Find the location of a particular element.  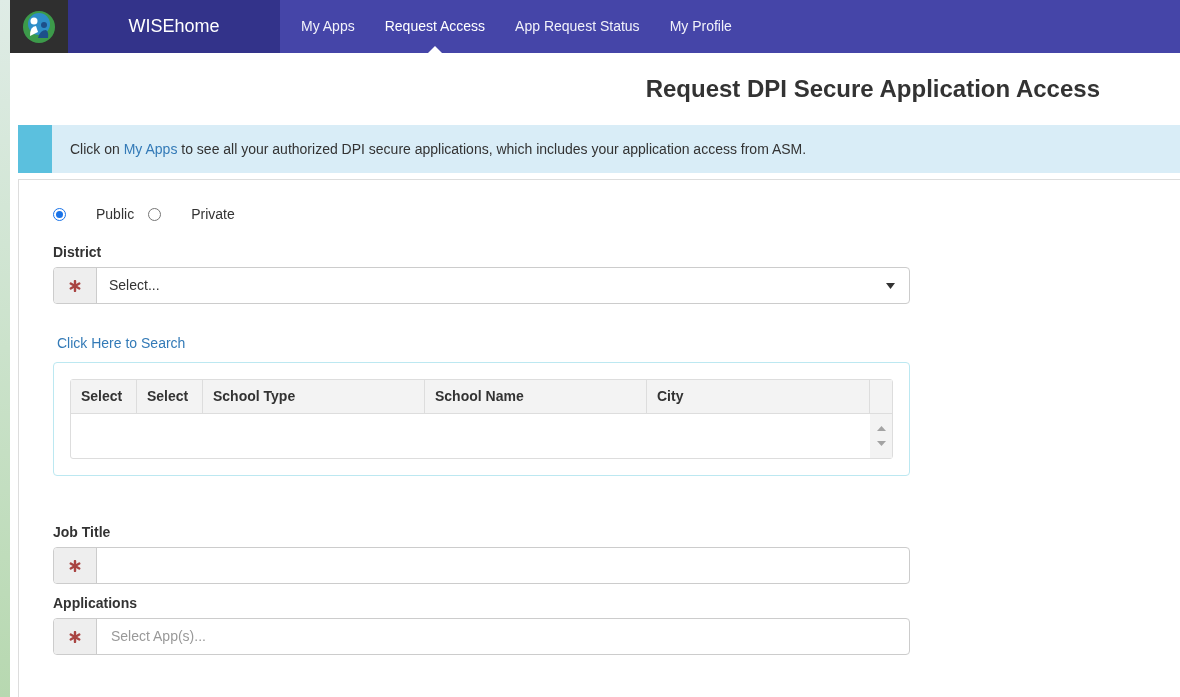

field-label: Applications is located at coordinates (95, 603).